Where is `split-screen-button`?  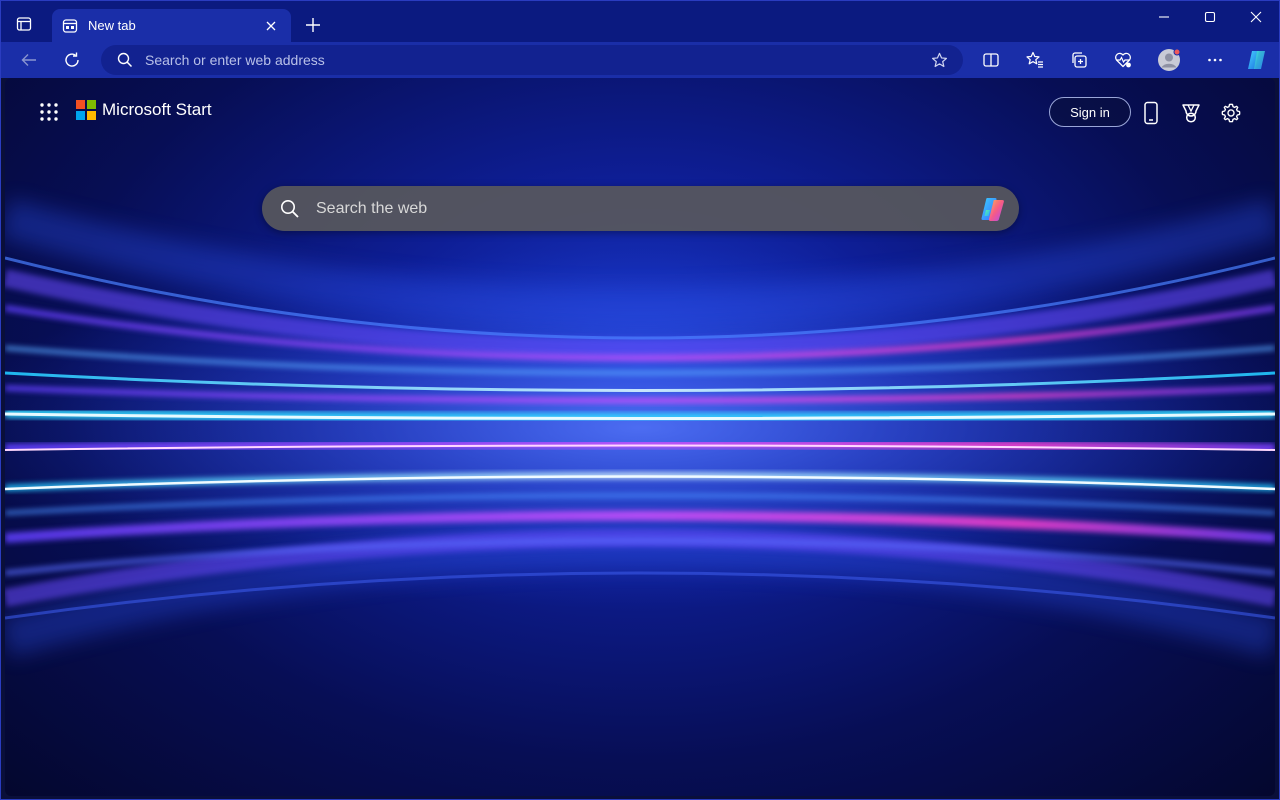
split-screen-button is located at coordinates (991, 60).